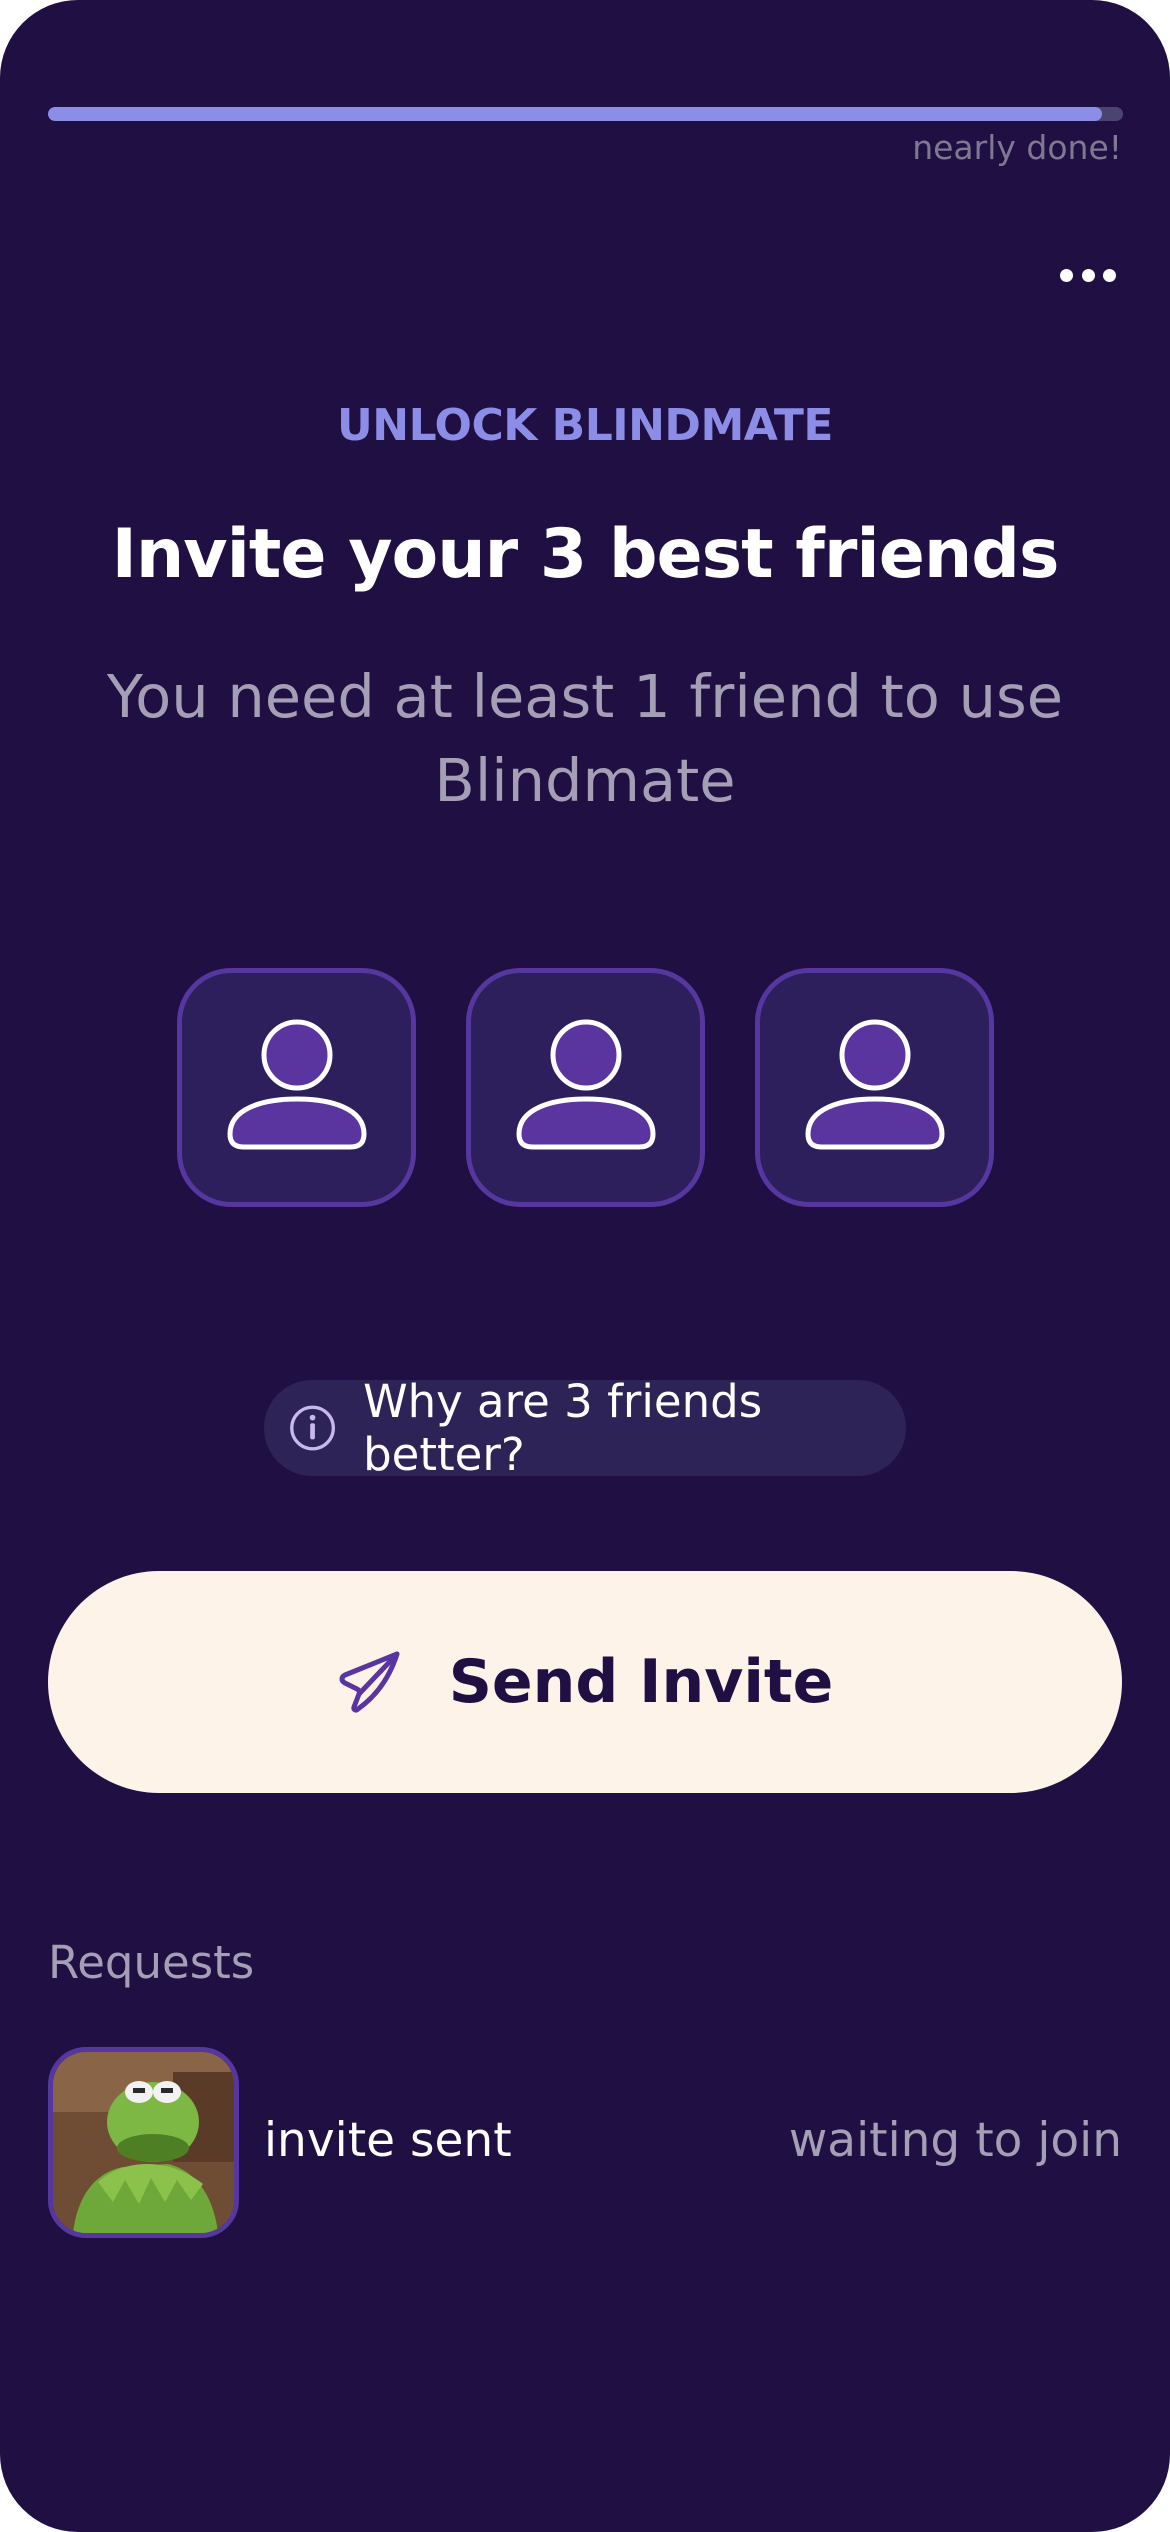 The image size is (1170, 2532). What do you see at coordinates (955, 2140) in the screenshot?
I see `request-state: waiting to join` at bounding box center [955, 2140].